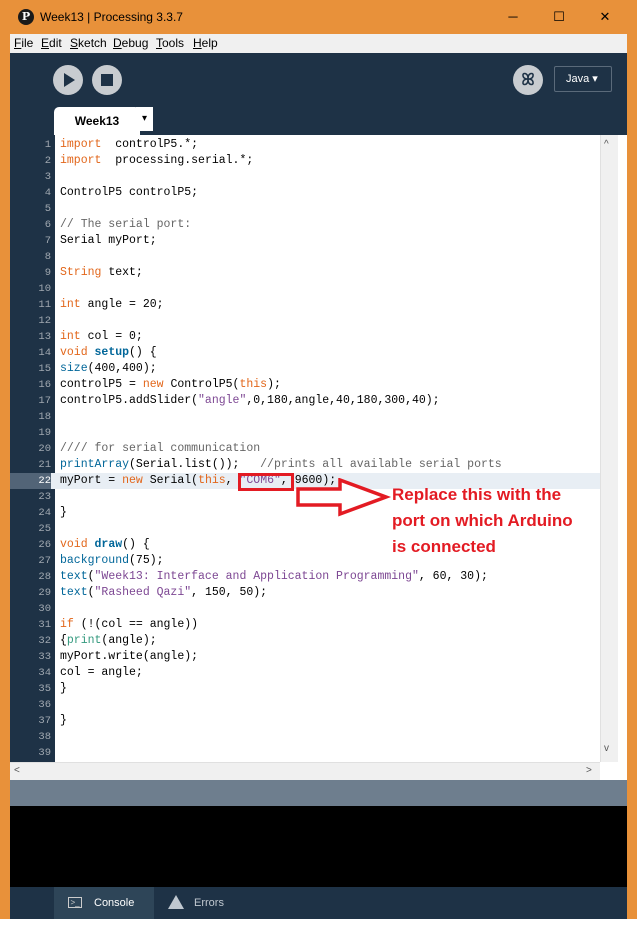 Image resolution: width=637 pixels, height=930 pixels. What do you see at coordinates (44, 337) in the screenshot?
I see `line-number: 13` at bounding box center [44, 337].